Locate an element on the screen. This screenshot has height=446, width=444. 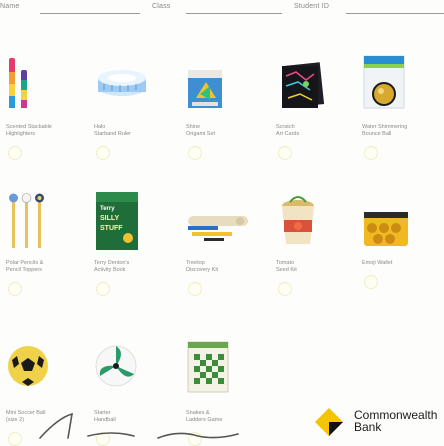
item-caption: Halo Starband Ruler is located at coordinates (112, 130).